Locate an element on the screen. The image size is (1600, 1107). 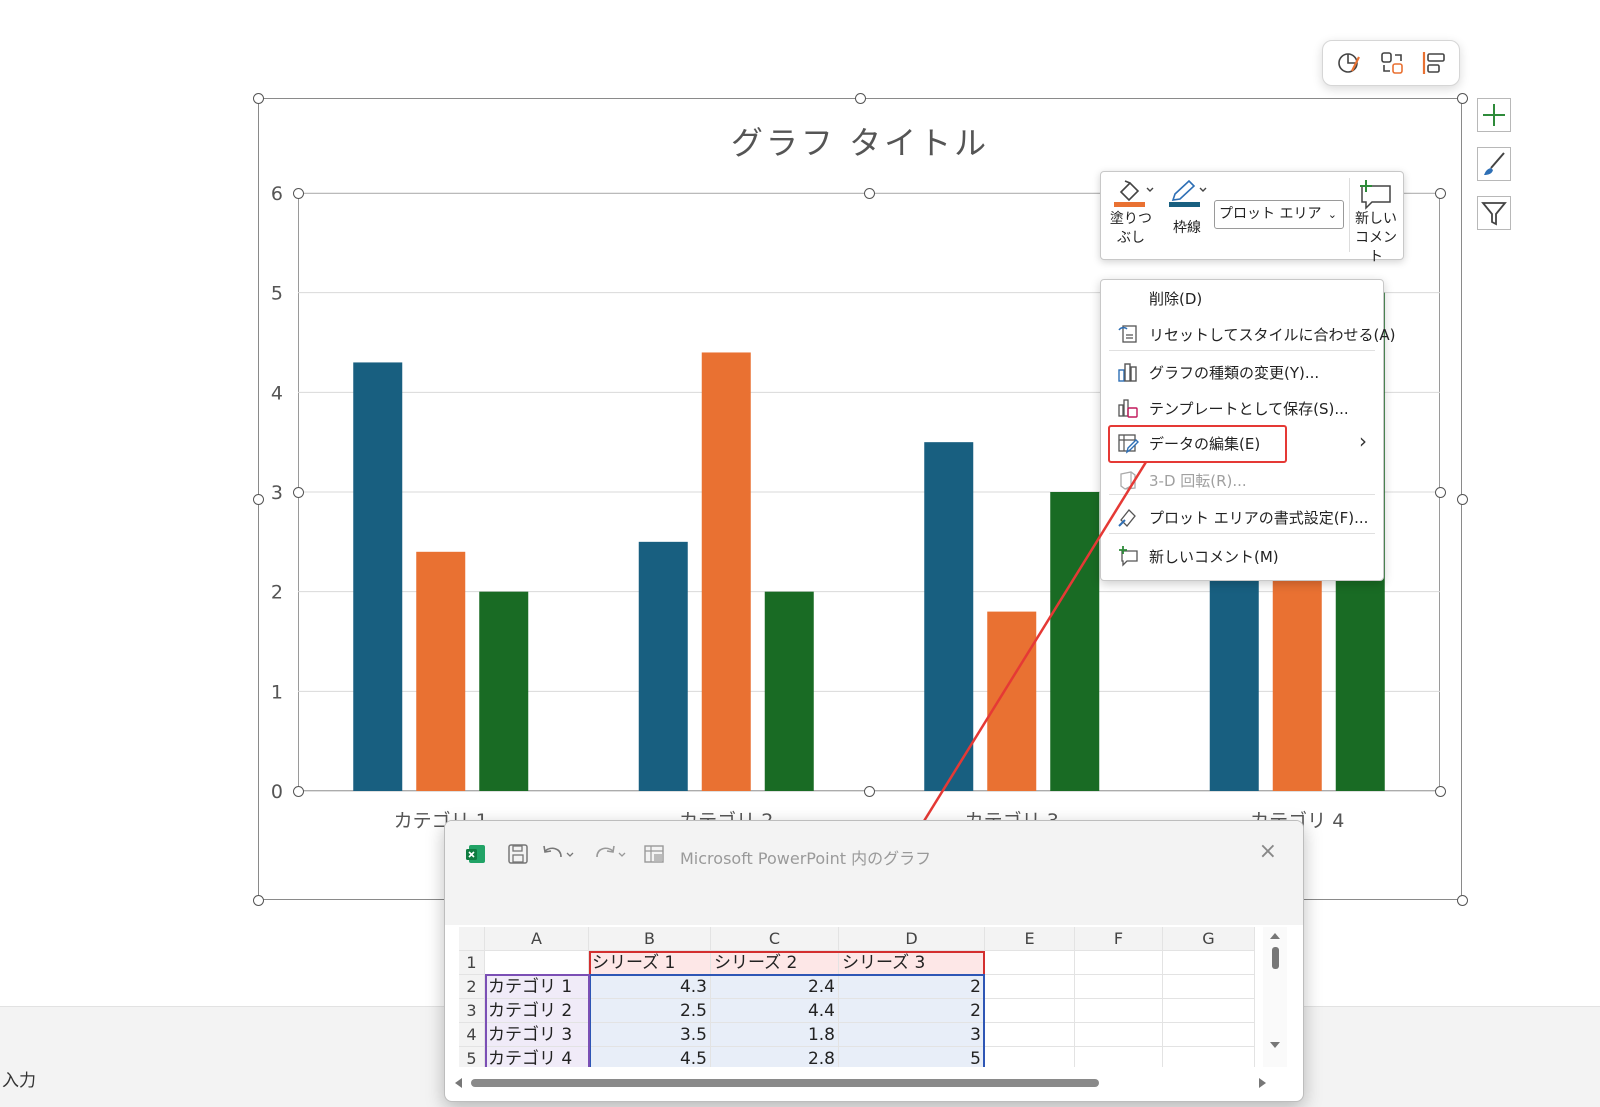
column-header: D is located at coordinates (912, 939).